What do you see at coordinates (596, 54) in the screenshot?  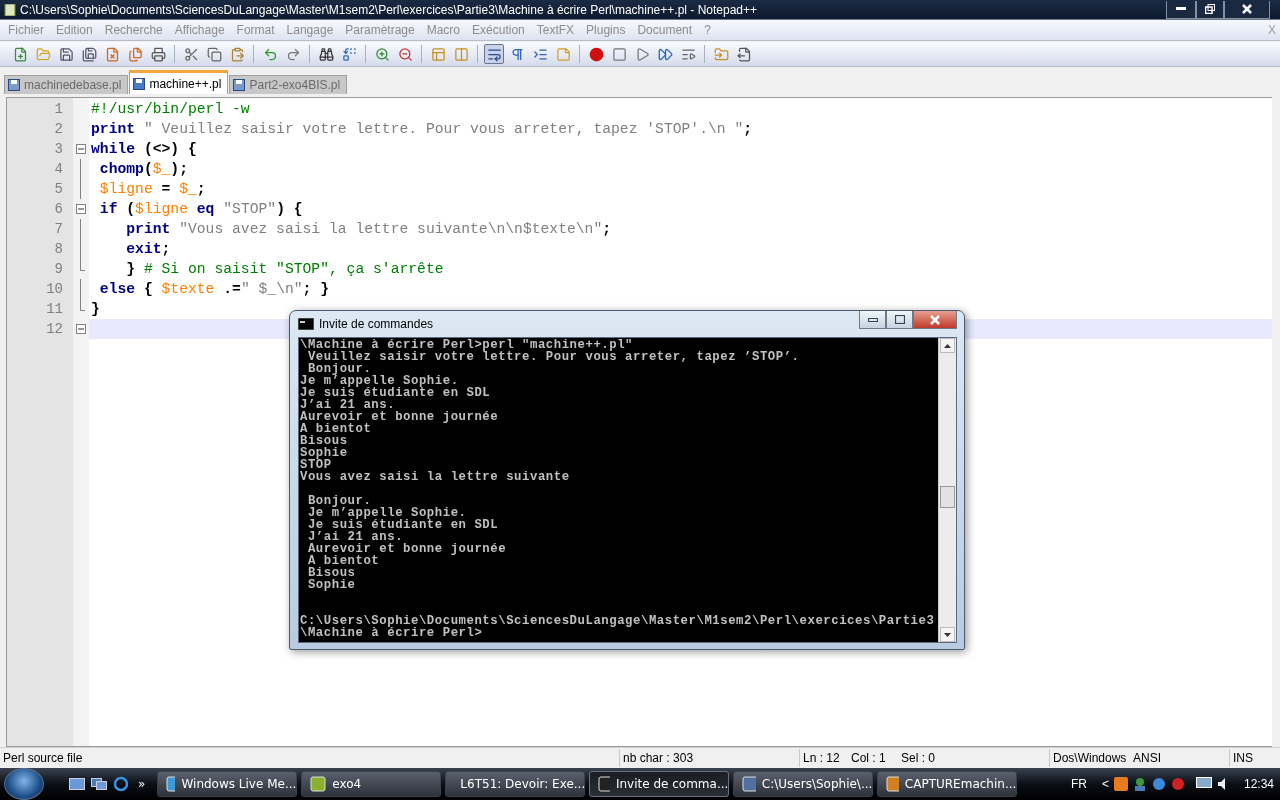 I see `record-icon` at bounding box center [596, 54].